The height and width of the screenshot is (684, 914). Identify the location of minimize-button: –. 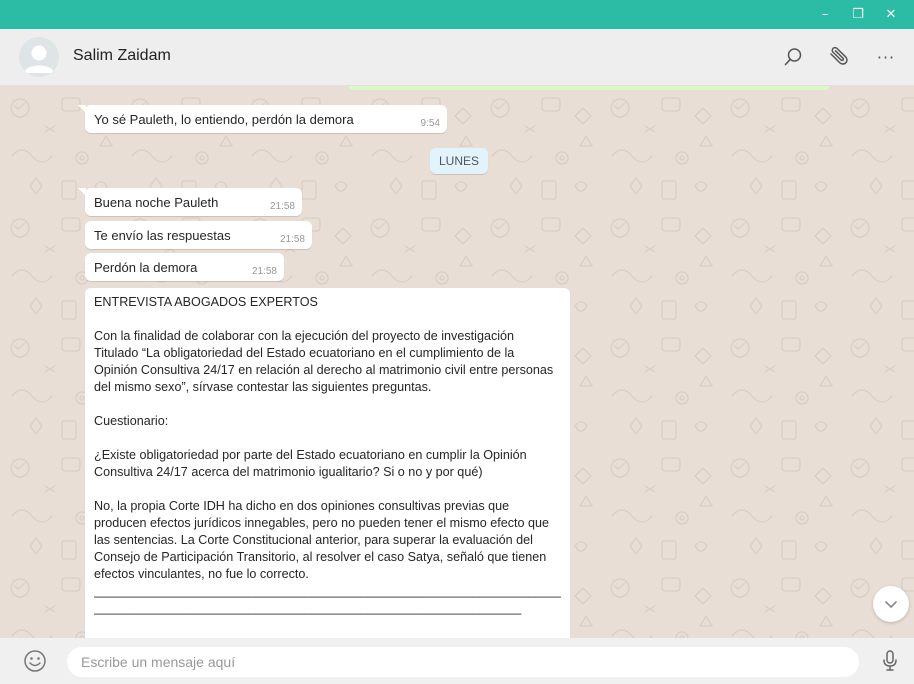
(825, 14).